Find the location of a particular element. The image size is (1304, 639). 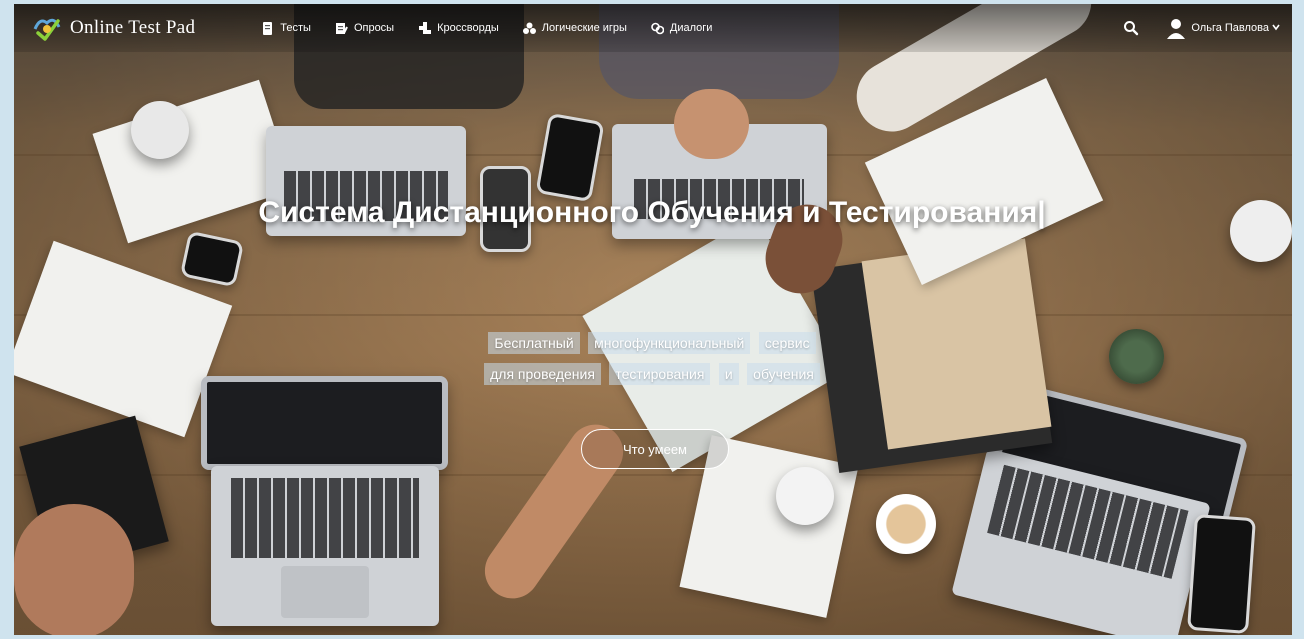

person-head is located at coordinates (74, 569).